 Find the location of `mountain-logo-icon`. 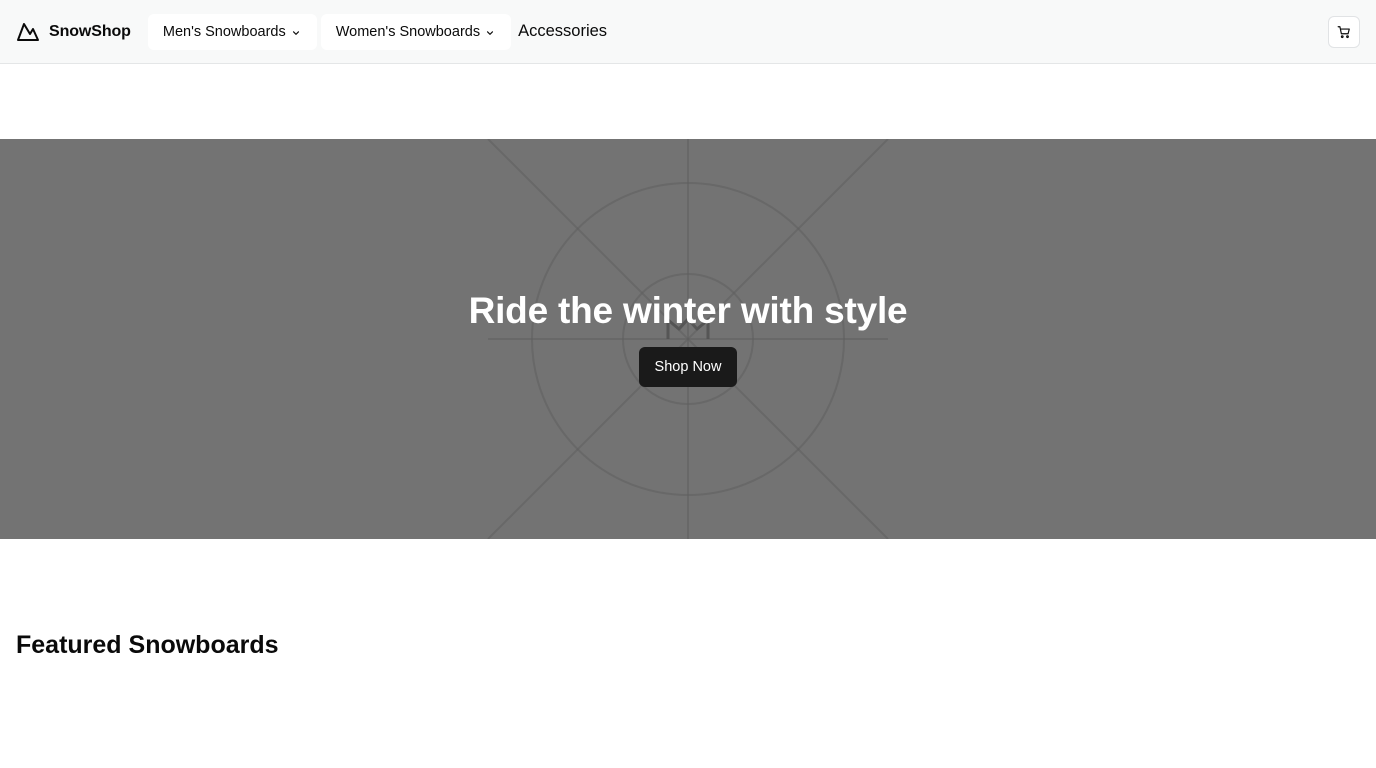

mountain-logo-icon is located at coordinates (28, 31).